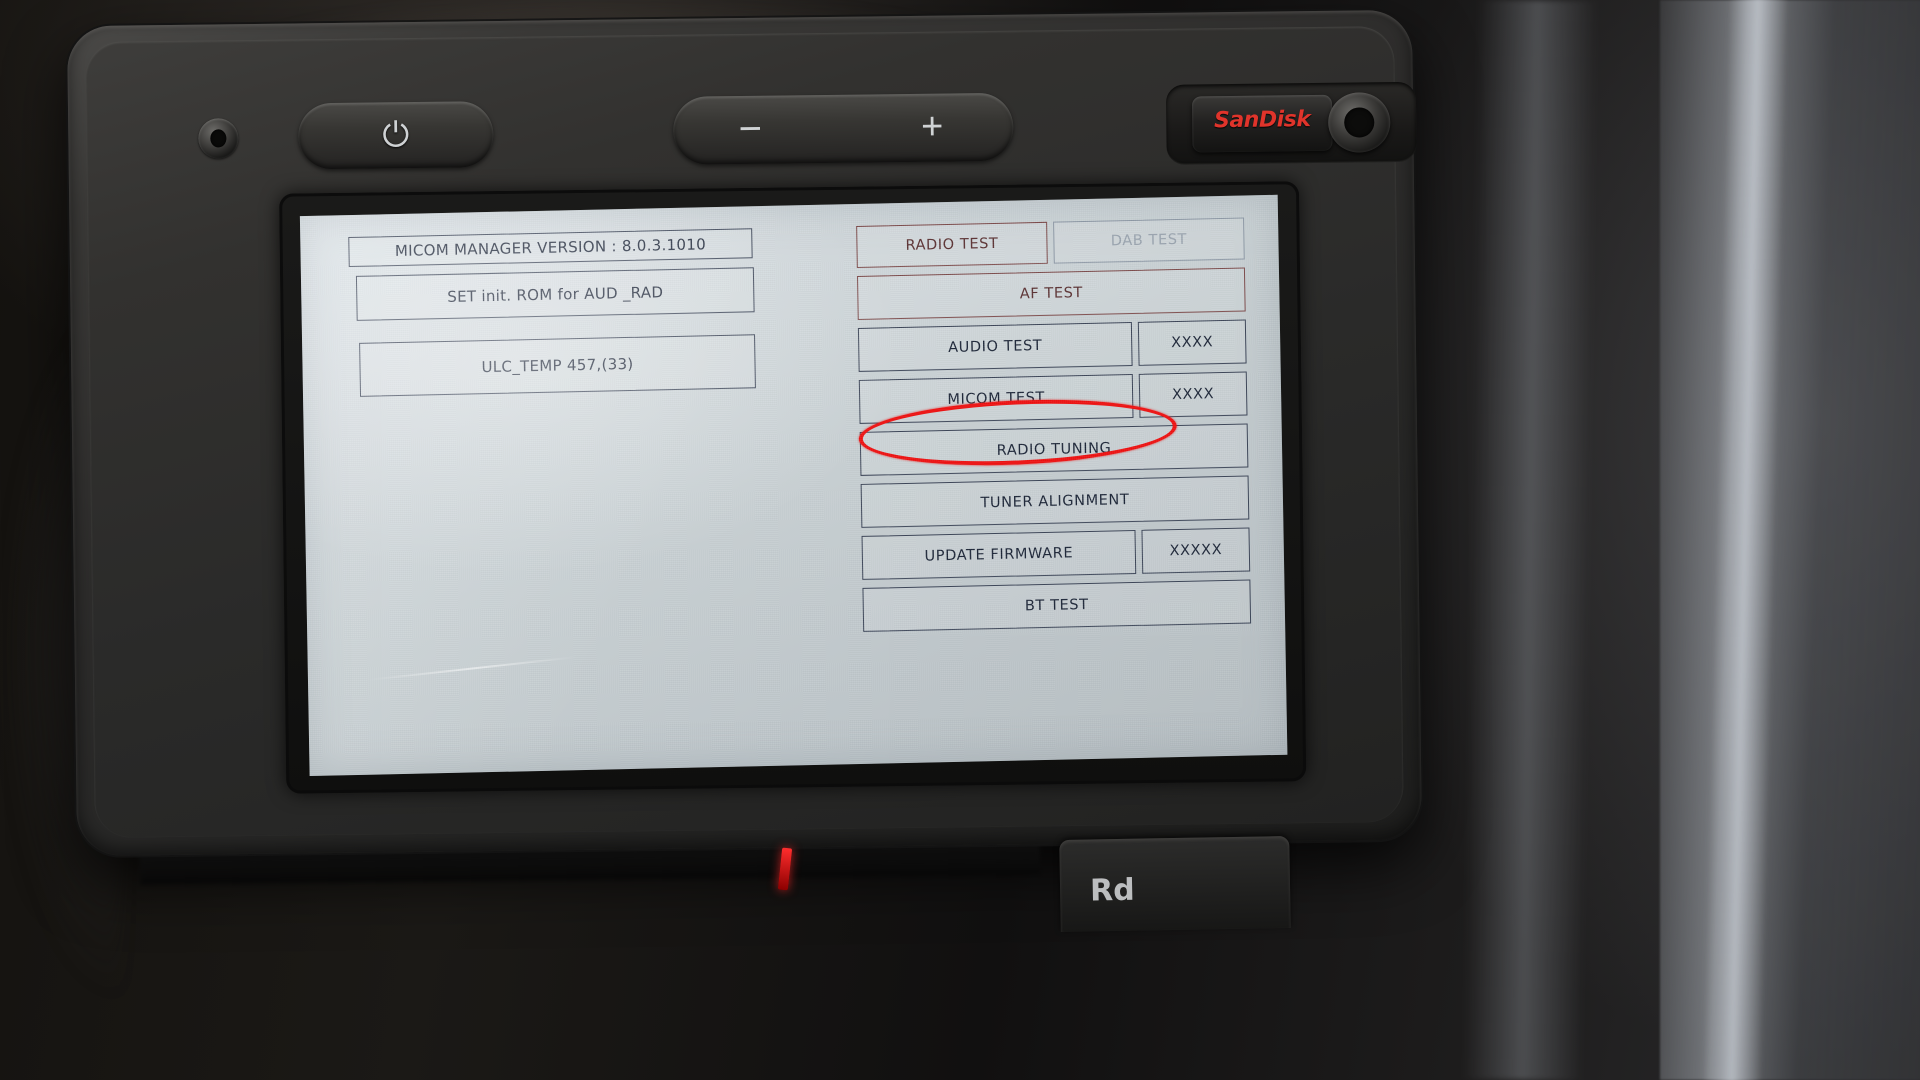 The image size is (1920, 1080). I want to click on info-ulc-temp: ULC_TEMP 457,(33), so click(557, 365).